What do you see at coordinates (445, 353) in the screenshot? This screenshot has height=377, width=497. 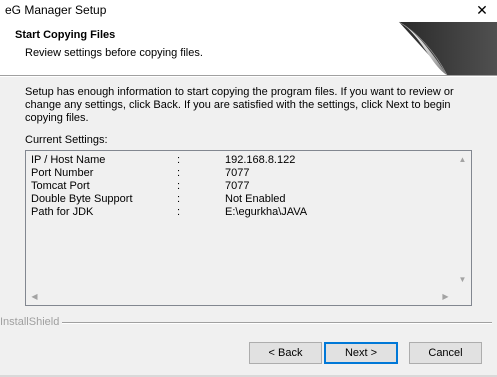 I see `cancel-button: Cancel` at bounding box center [445, 353].